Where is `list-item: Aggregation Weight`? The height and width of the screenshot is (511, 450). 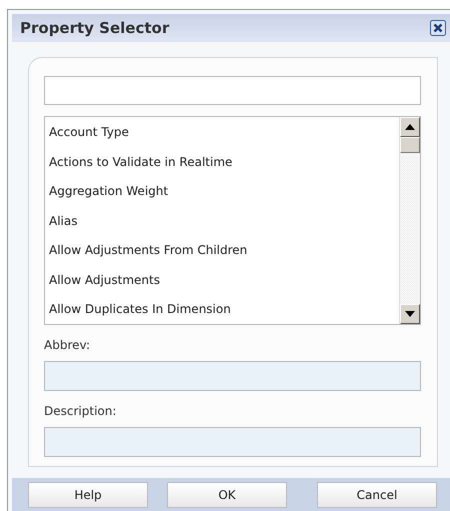 list-item: Aggregation Weight is located at coordinates (222, 191).